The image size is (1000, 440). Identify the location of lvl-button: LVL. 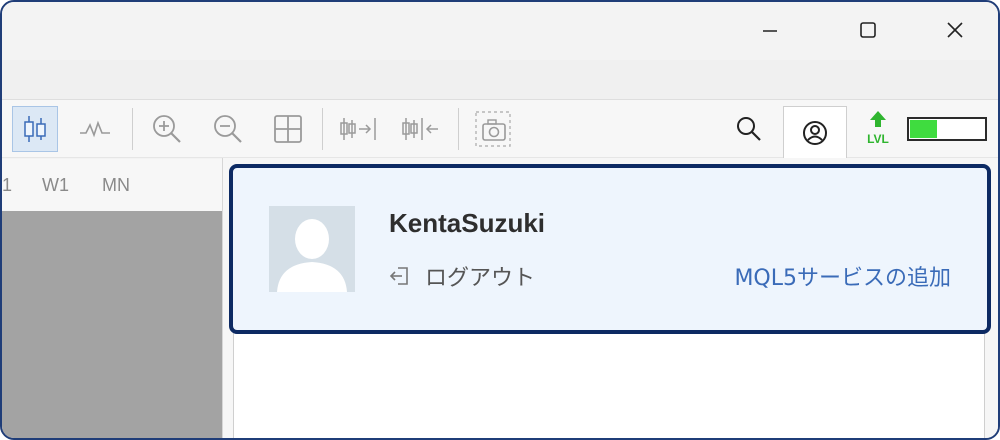
(878, 129).